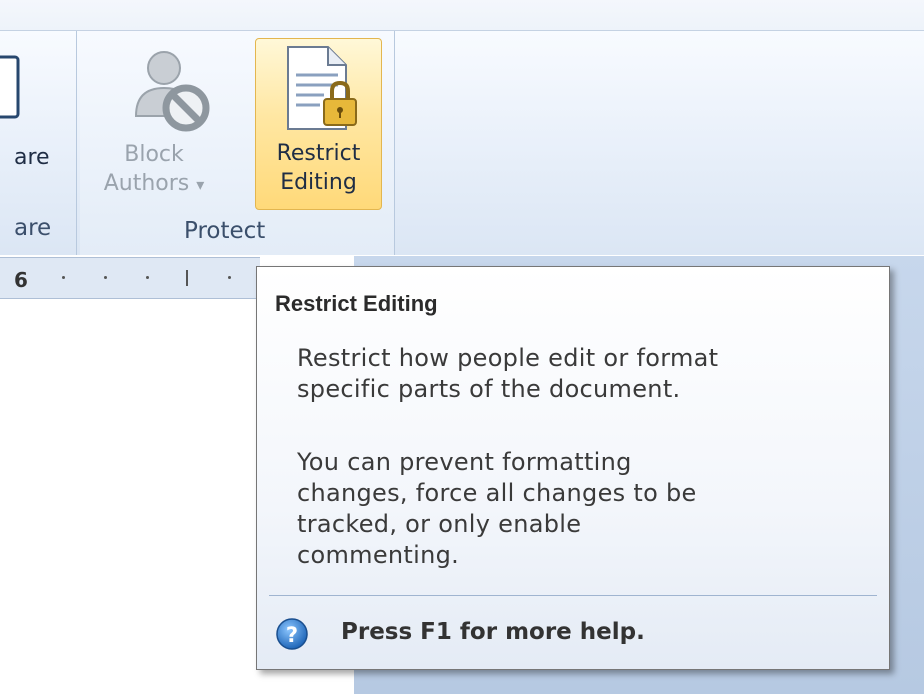 The image size is (924, 694). Describe the element at coordinates (187, 278) in the screenshot. I see `ruler-tick` at that location.